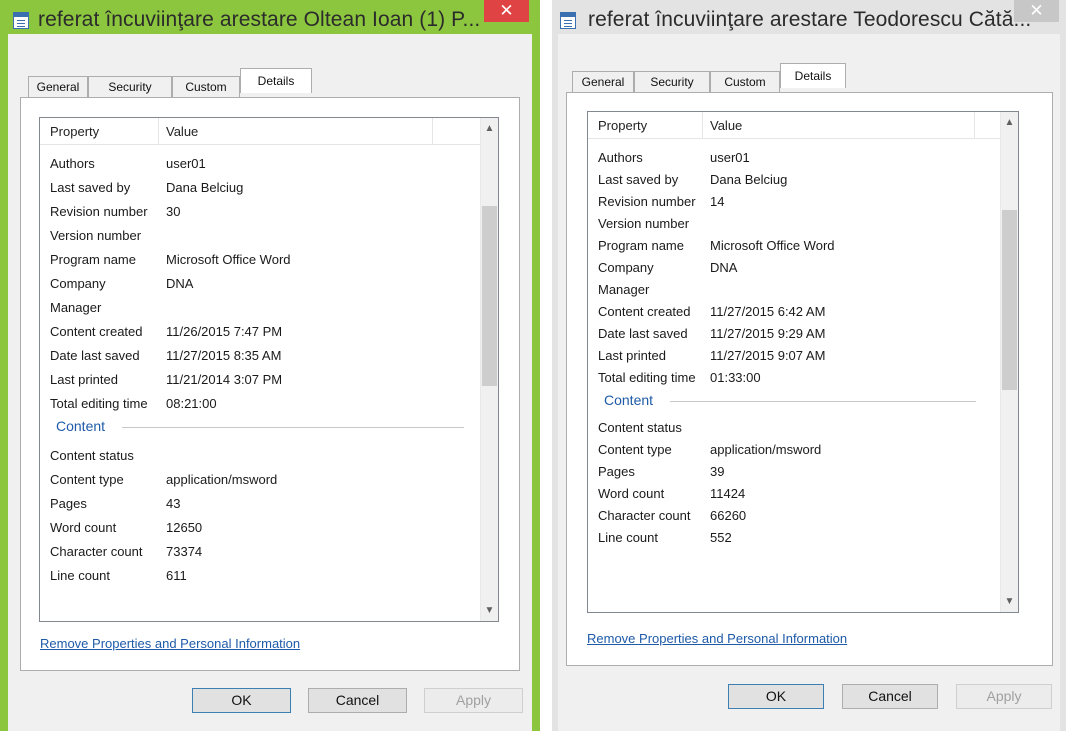 This screenshot has height=731, width=1066. What do you see at coordinates (794, 516) in the screenshot?
I see `list-item: Character count 66260` at bounding box center [794, 516].